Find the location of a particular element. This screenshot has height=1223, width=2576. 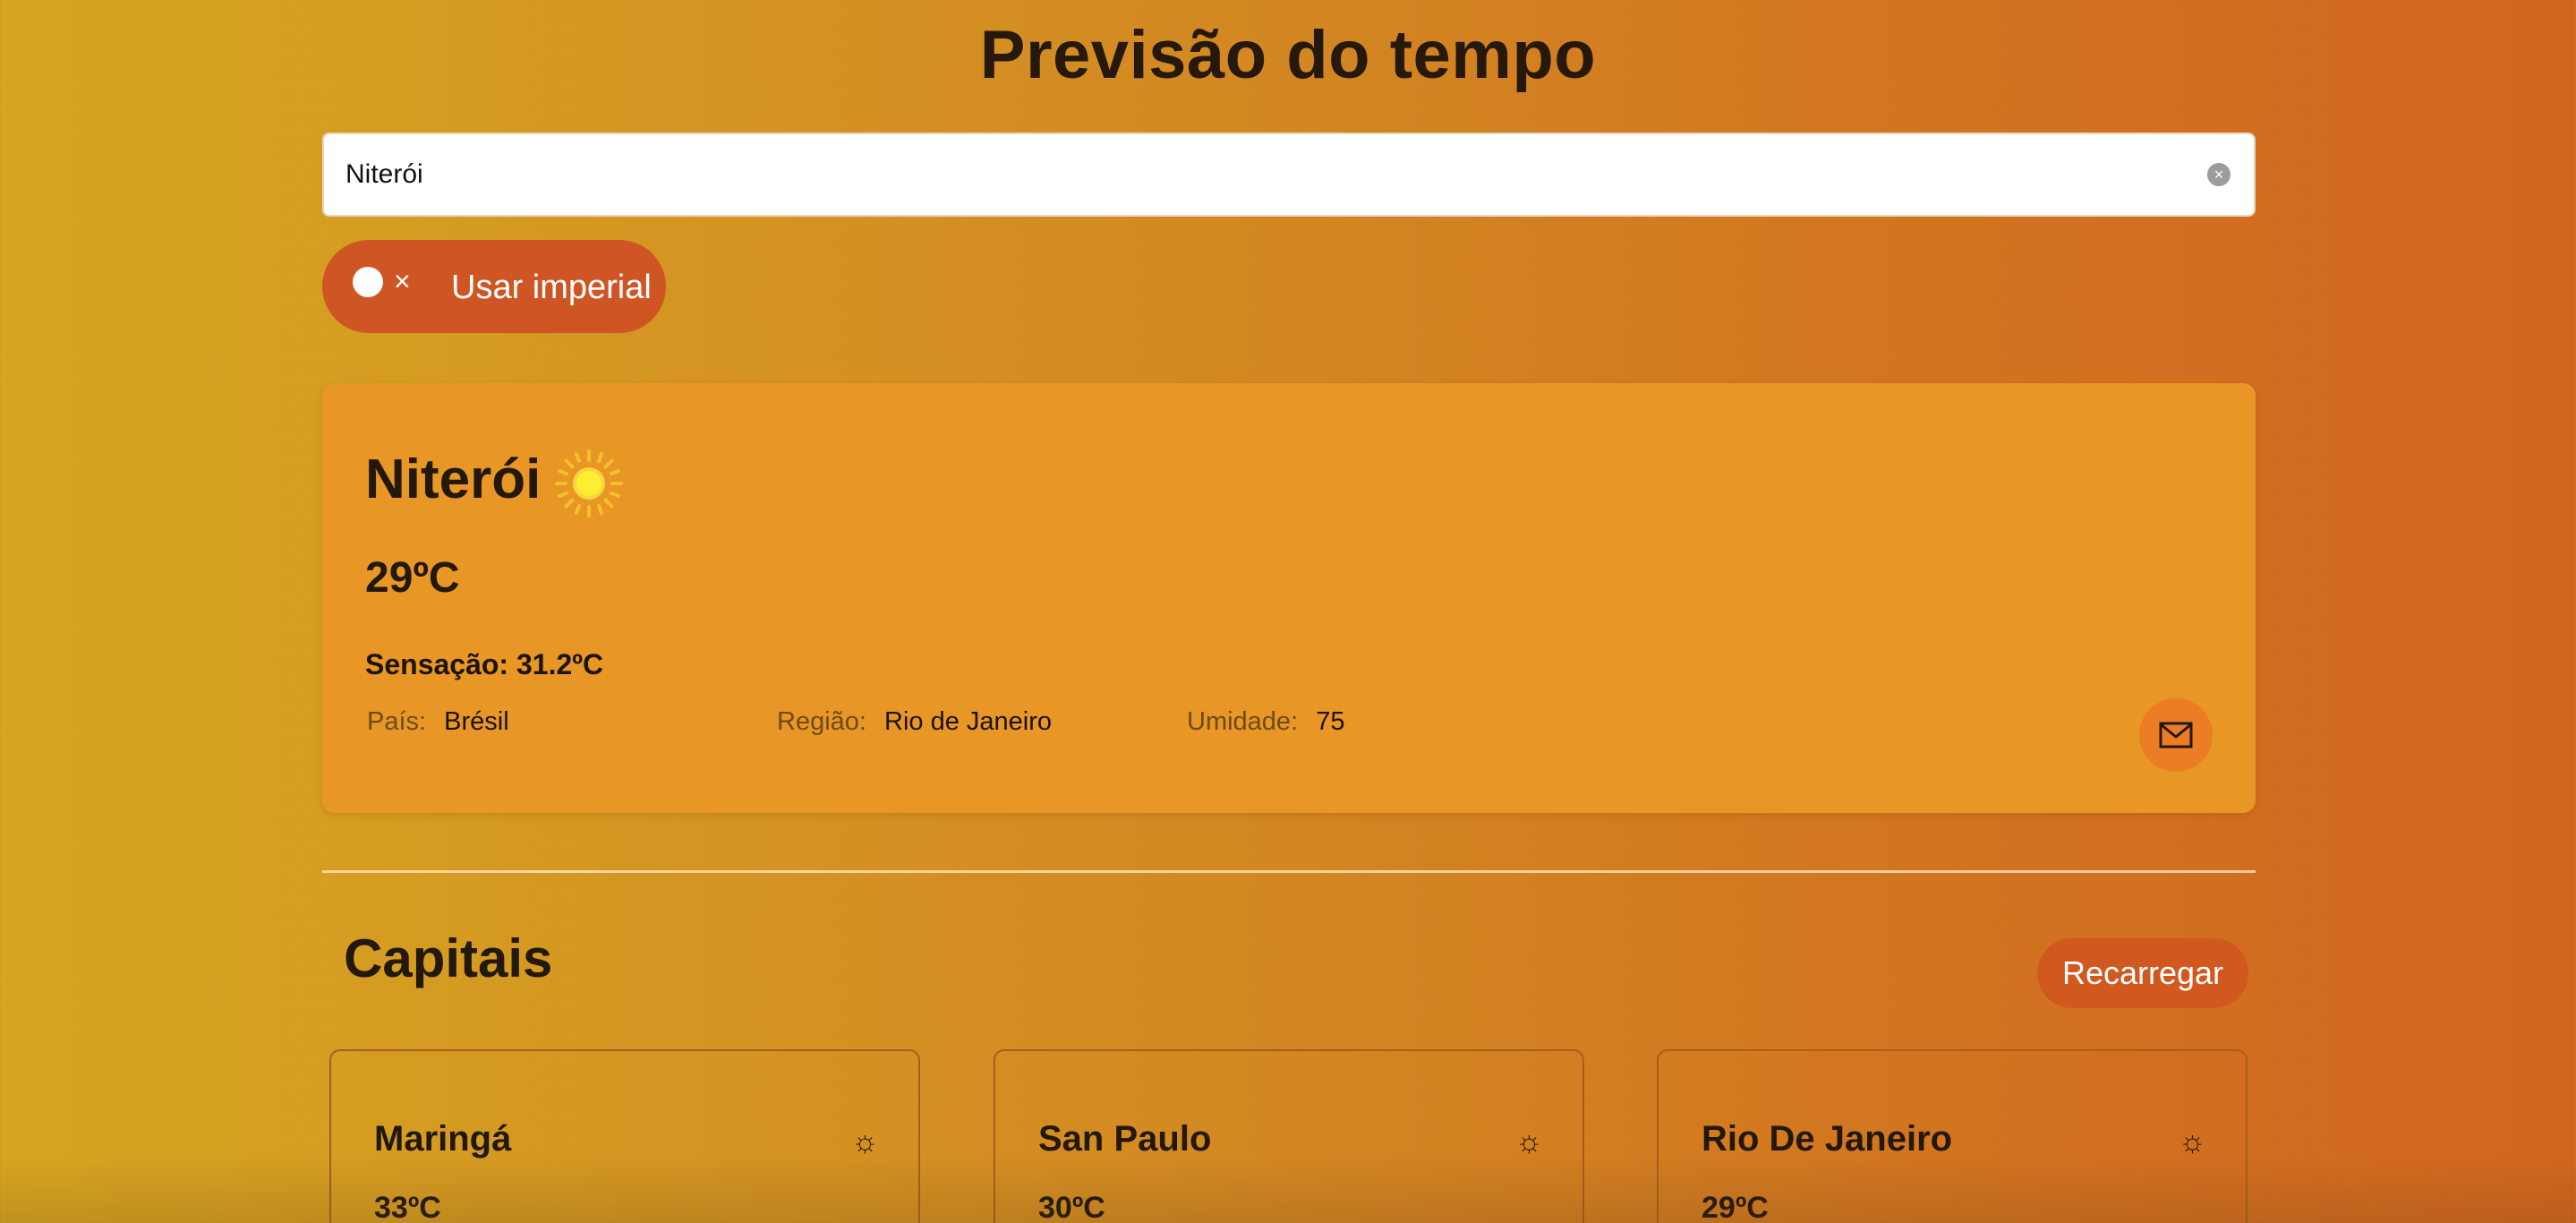

capital-temperature: 29ºC is located at coordinates (1735, 1207).